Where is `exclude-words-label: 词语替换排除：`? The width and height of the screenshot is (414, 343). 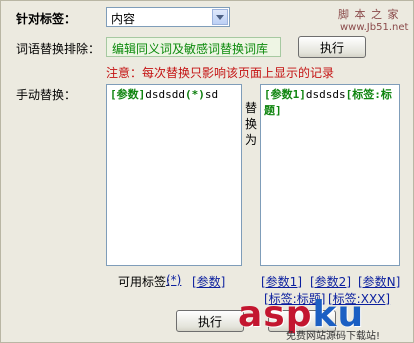
exclude-words-label: 词语替换排除： is located at coordinates (58, 49).